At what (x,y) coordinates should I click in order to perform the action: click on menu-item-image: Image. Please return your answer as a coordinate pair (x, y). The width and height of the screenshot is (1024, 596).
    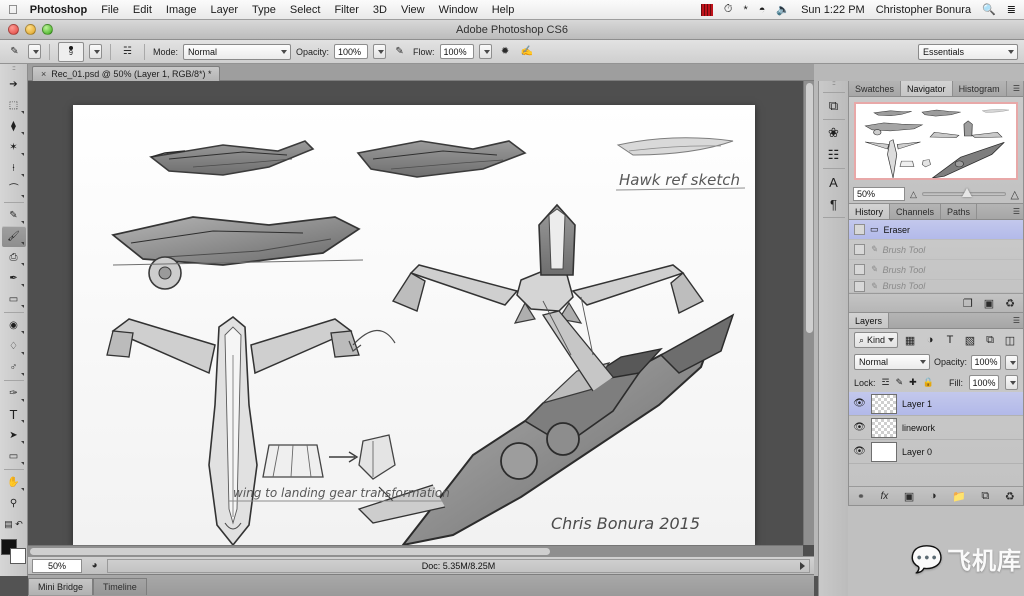
    Looking at the image, I should click on (181, 10).